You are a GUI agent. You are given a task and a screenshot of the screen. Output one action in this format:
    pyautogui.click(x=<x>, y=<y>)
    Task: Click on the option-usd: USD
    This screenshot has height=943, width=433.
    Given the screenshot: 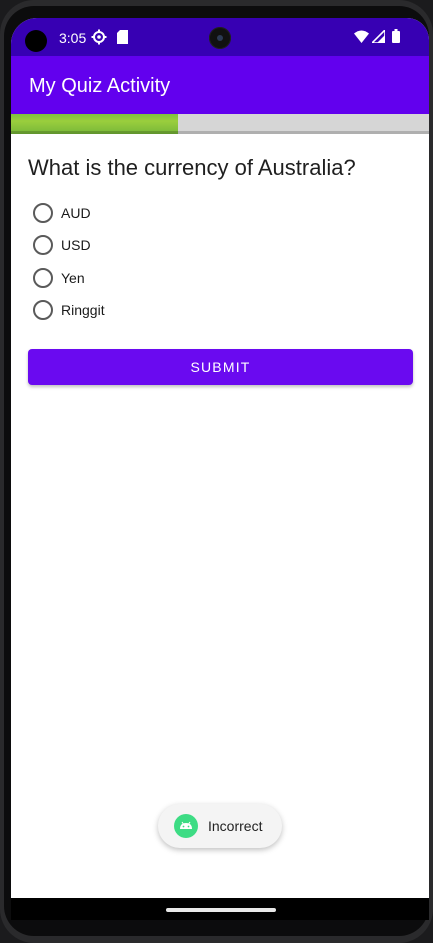 What is the action you would take?
    pyautogui.click(x=113, y=245)
    